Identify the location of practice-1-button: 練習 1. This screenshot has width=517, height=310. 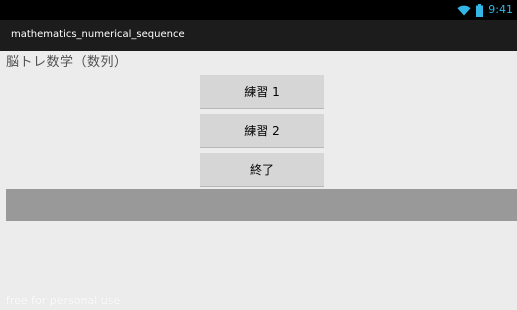
(262, 91).